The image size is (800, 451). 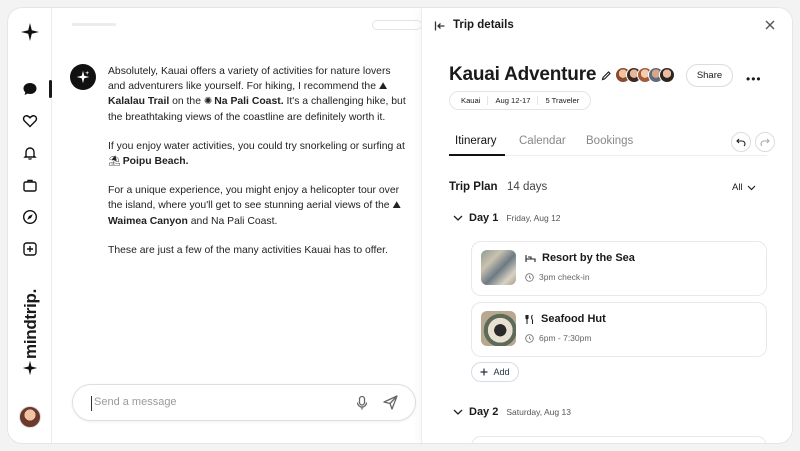 I want to click on redo-button, so click(x=765, y=142).